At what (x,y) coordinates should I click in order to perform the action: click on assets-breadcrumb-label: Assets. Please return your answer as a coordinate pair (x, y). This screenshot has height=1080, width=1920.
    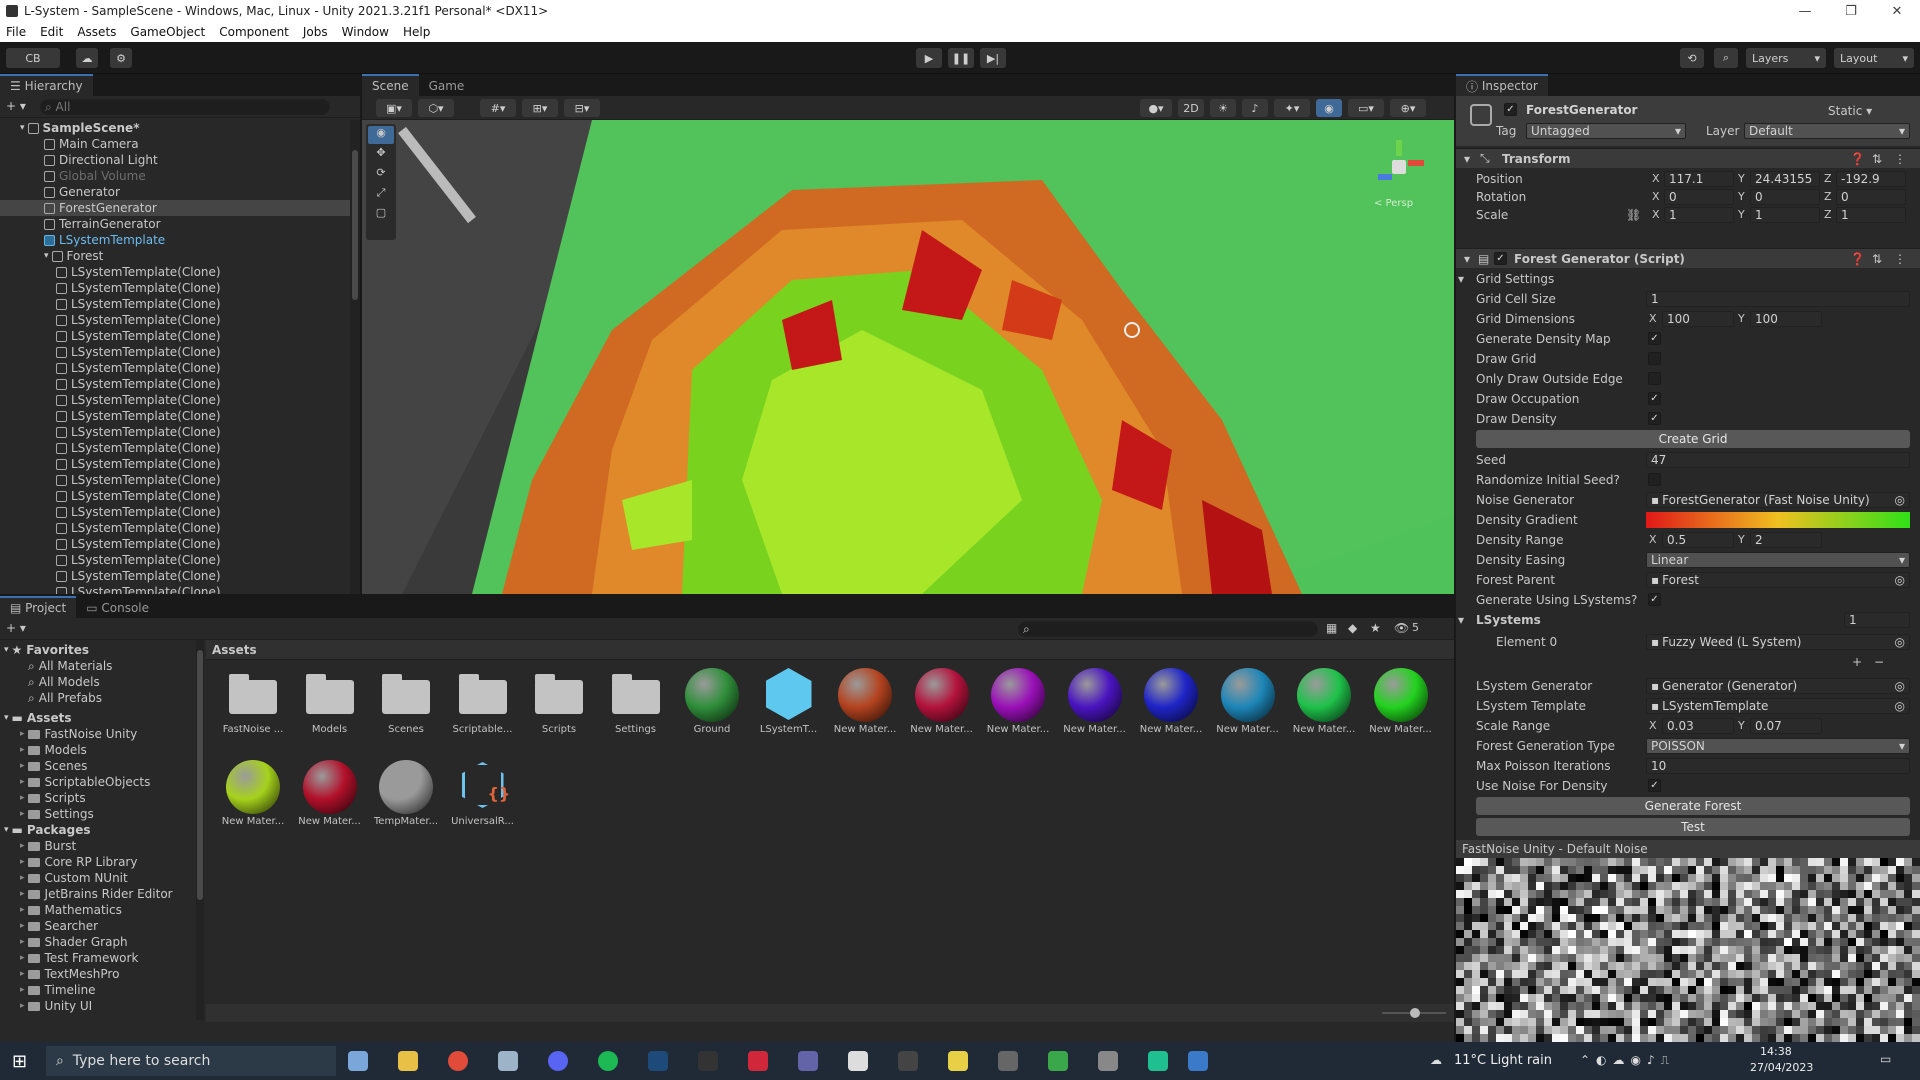
    Looking at the image, I should click on (234, 650).